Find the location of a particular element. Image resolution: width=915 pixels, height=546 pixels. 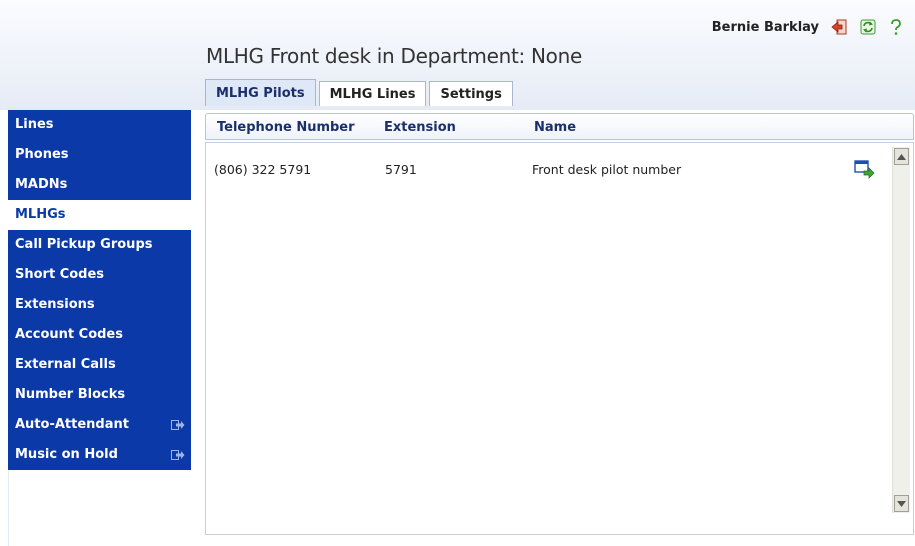

user-area: Bernie Barklay is located at coordinates (809, 27).